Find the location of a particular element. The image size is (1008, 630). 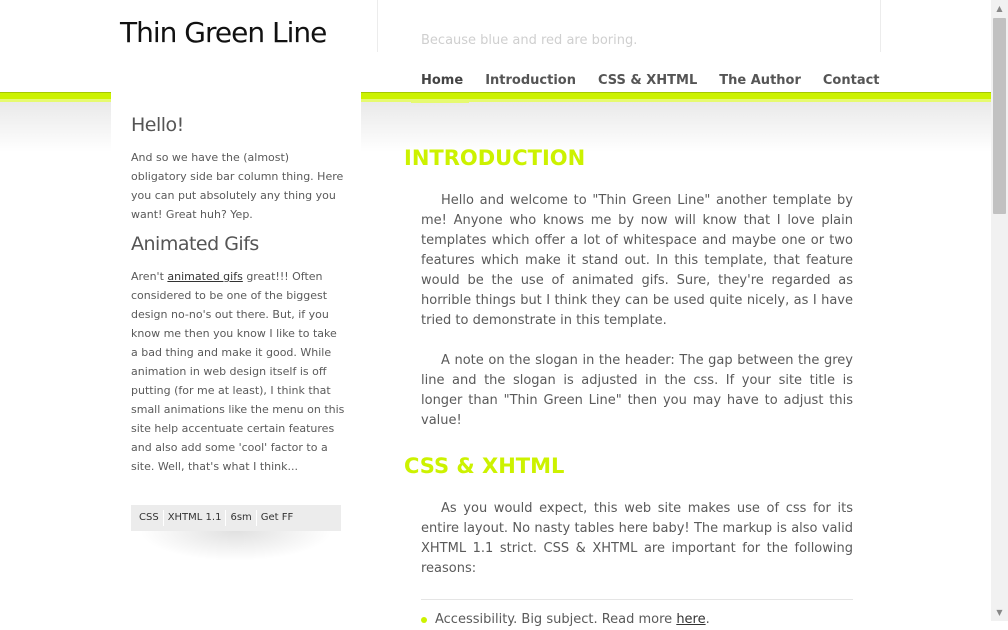

scroll-up-arrow-icon: ▲ is located at coordinates (999, 8).